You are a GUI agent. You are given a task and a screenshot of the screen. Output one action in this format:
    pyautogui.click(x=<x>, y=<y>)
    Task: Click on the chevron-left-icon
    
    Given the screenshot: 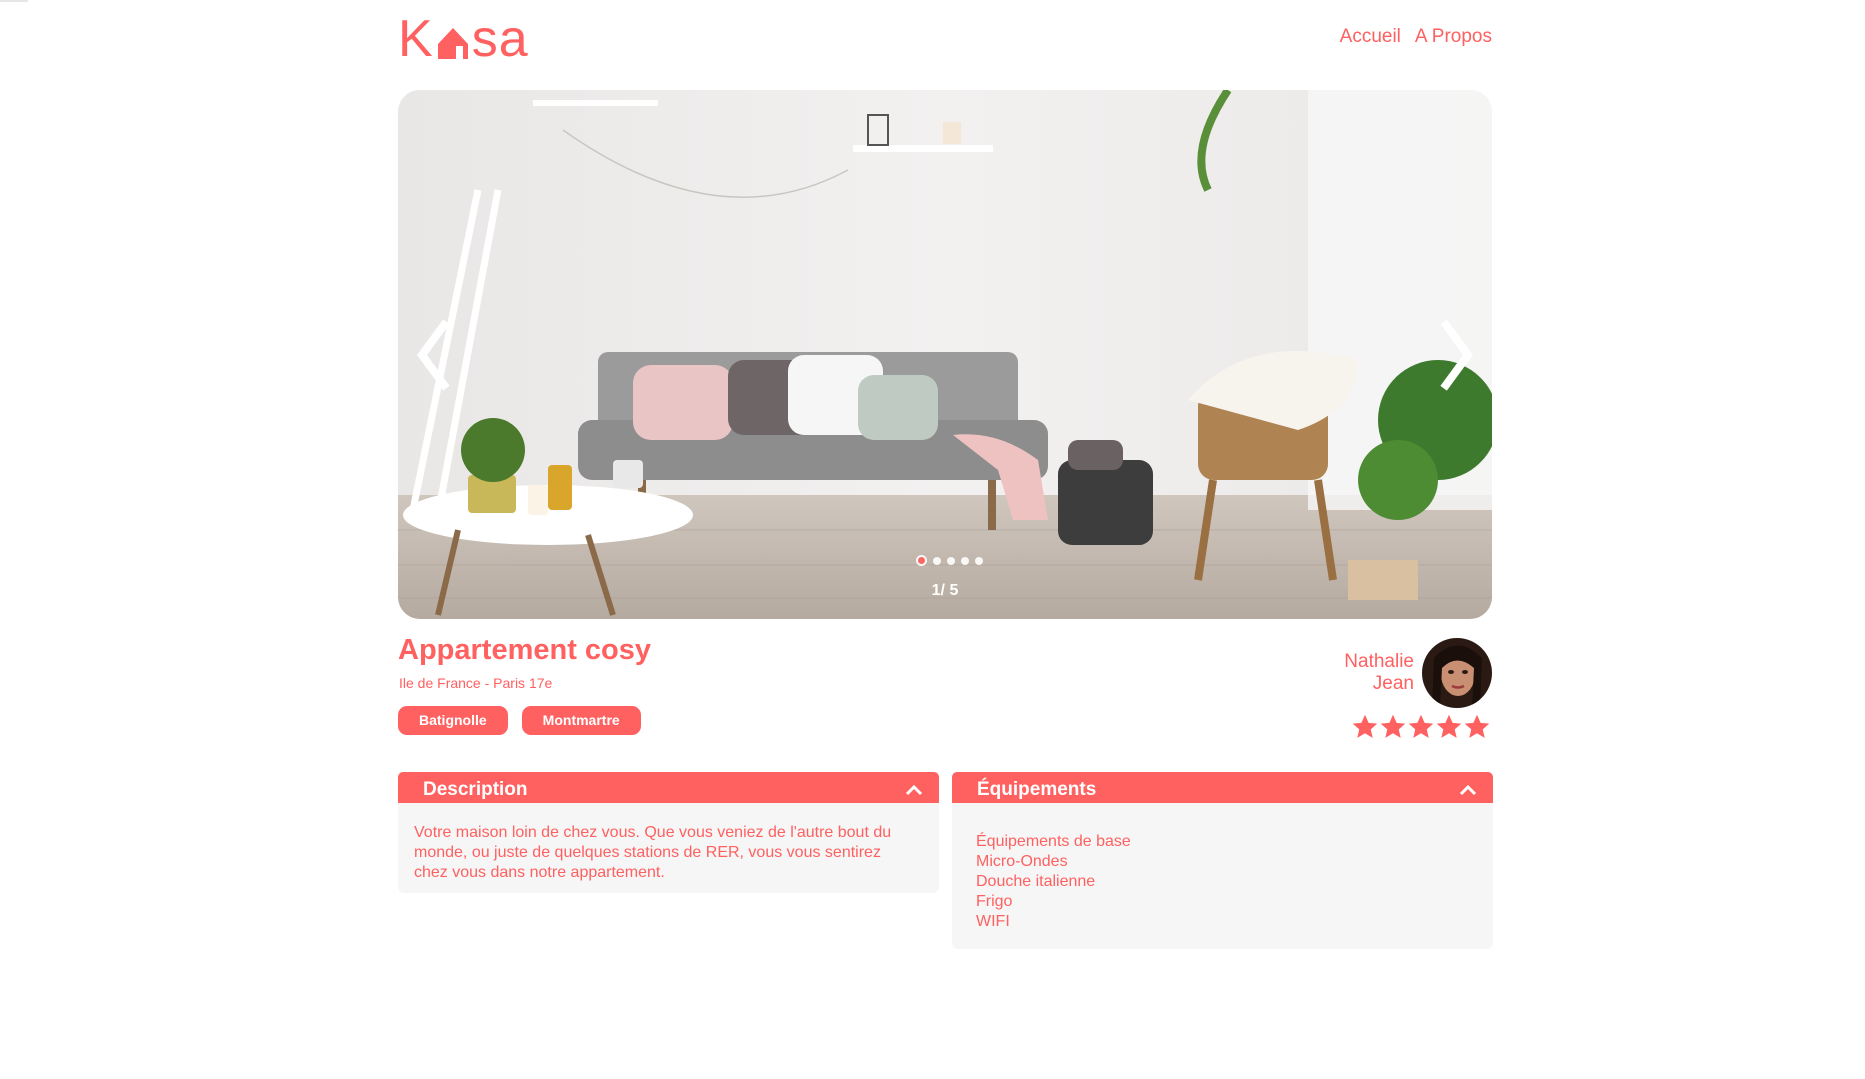 What is the action you would take?
    pyautogui.click(x=433, y=355)
    